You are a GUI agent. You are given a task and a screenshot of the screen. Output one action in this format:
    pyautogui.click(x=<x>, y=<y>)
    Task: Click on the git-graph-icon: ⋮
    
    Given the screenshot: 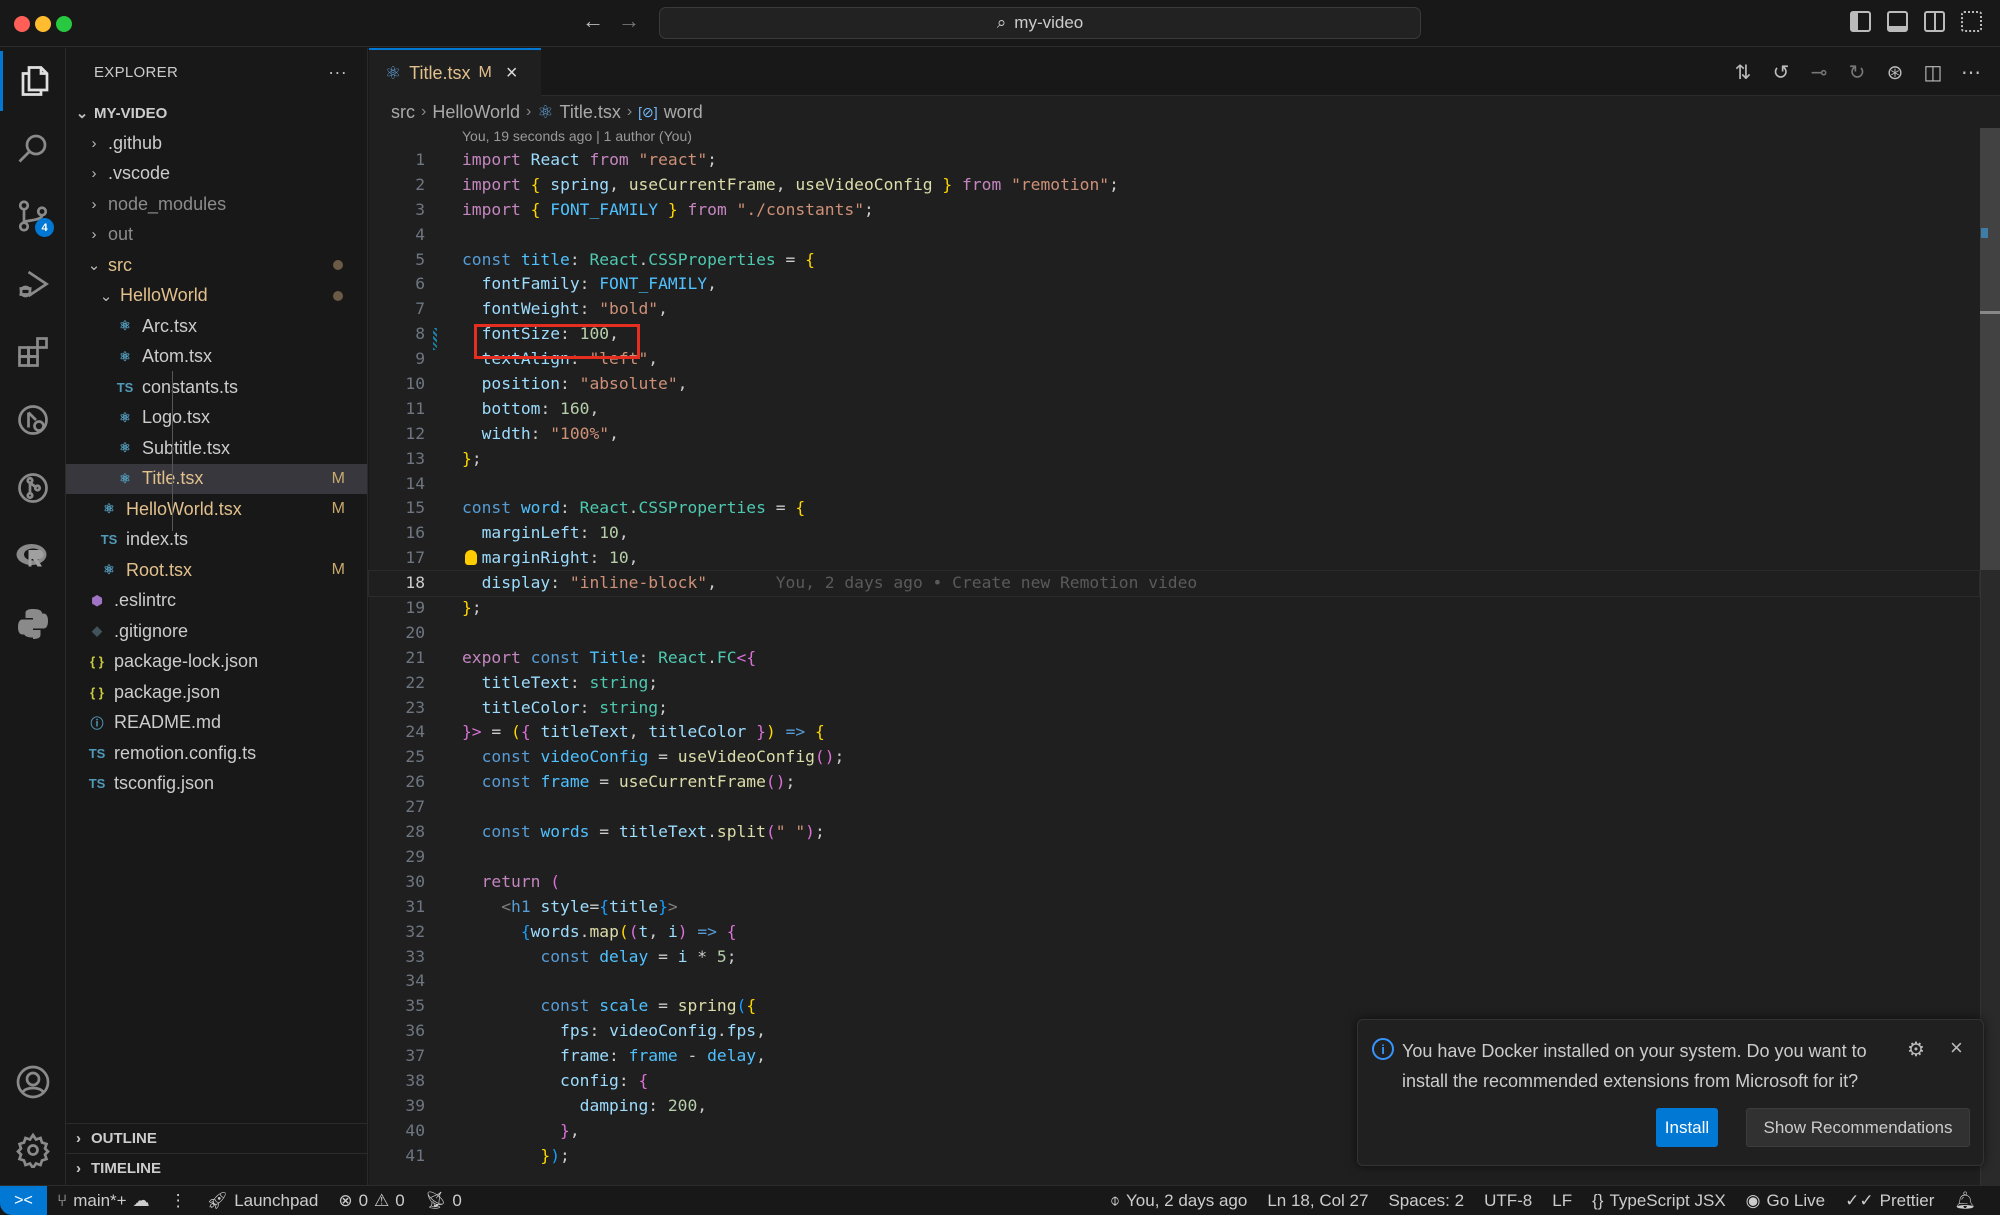 What is the action you would take?
    pyautogui.click(x=178, y=1201)
    